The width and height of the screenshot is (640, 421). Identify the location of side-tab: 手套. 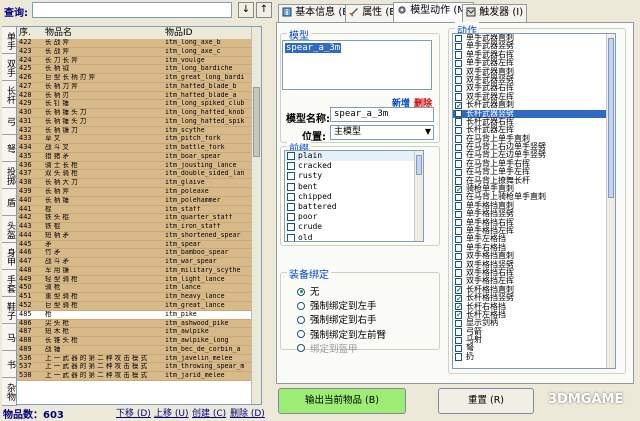
(9, 283).